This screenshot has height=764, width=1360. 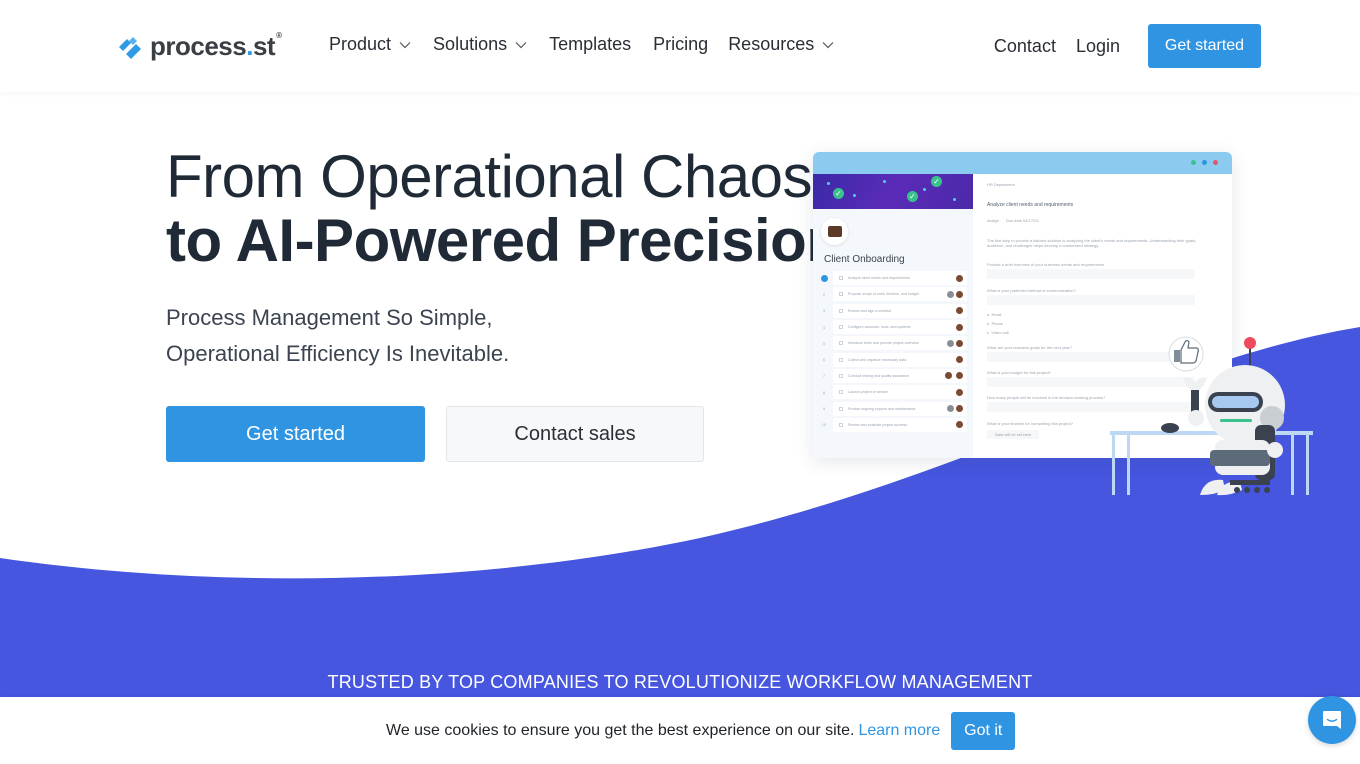 I want to click on task-row: 4 Configure accounts, tools, and systems, so click(x=893, y=327).